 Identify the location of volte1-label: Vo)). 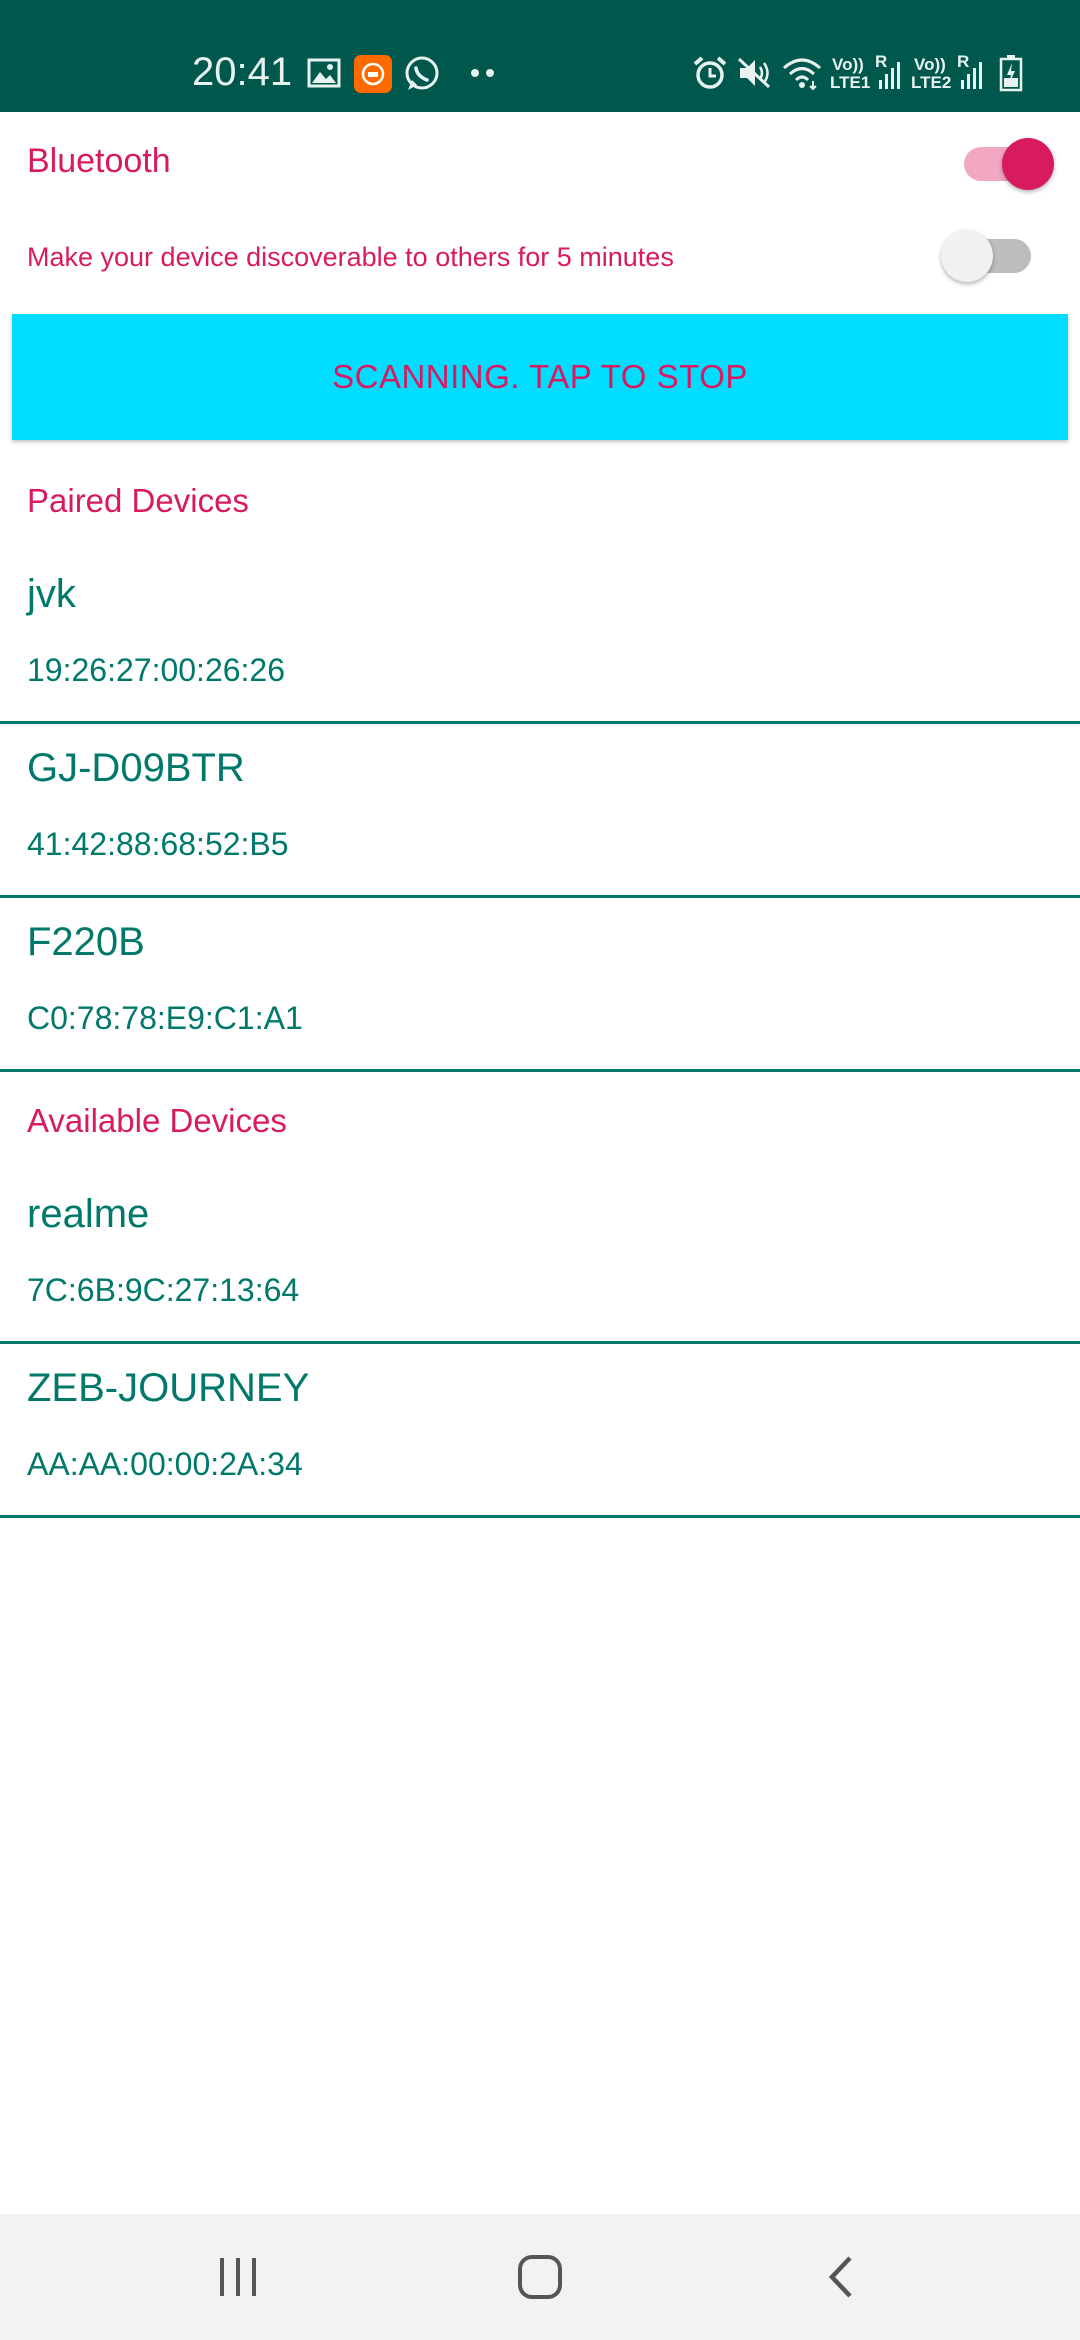
(848, 64).